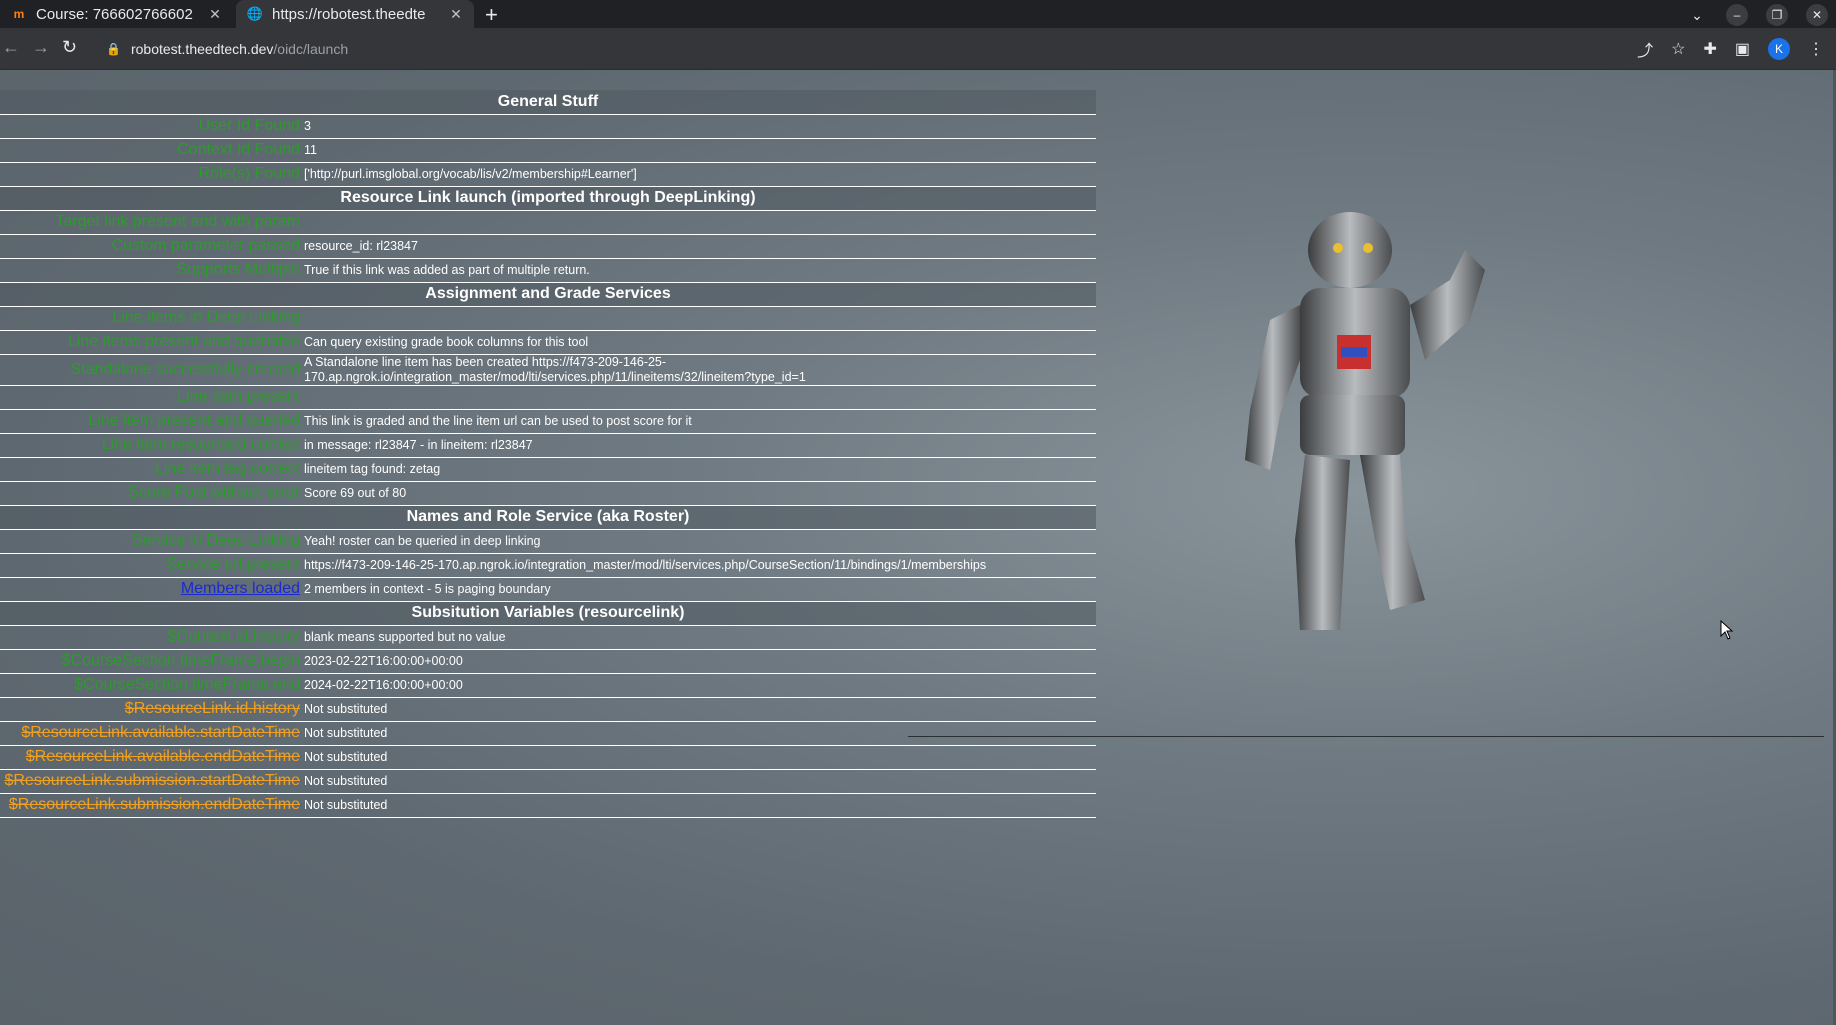 Image resolution: width=1836 pixels, height=1025 pixels. I want to click on robot-illustration, so click(1365, 421).